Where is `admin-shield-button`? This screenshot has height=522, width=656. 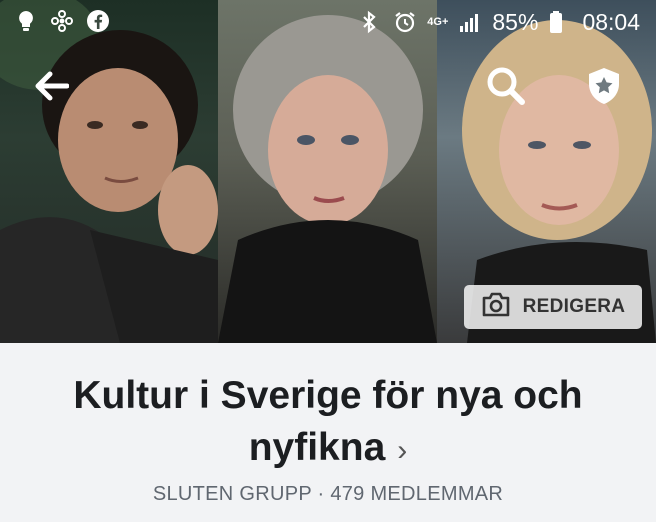 admin-shield-button is located at coordinates (604, 88).